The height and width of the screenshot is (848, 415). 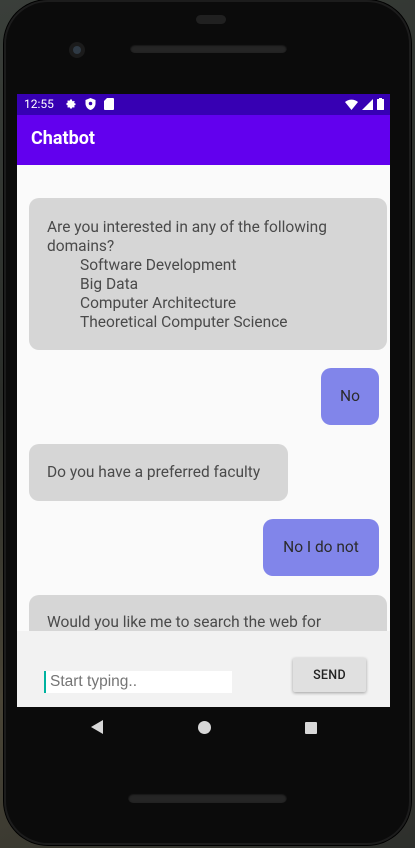 I want to click on message-input, so click(x=138, y=682).